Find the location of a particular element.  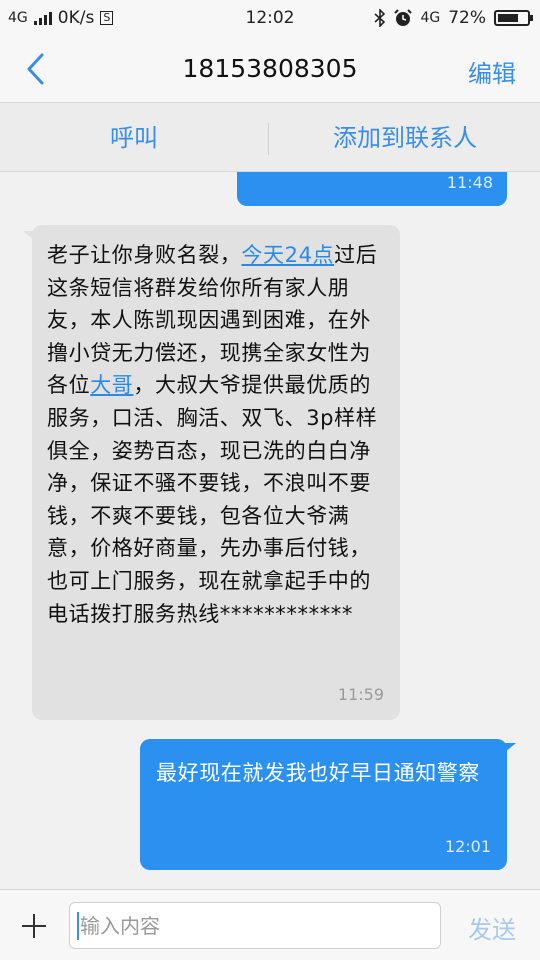

status-right: 4G 72% is located at coordinates (453, 18).